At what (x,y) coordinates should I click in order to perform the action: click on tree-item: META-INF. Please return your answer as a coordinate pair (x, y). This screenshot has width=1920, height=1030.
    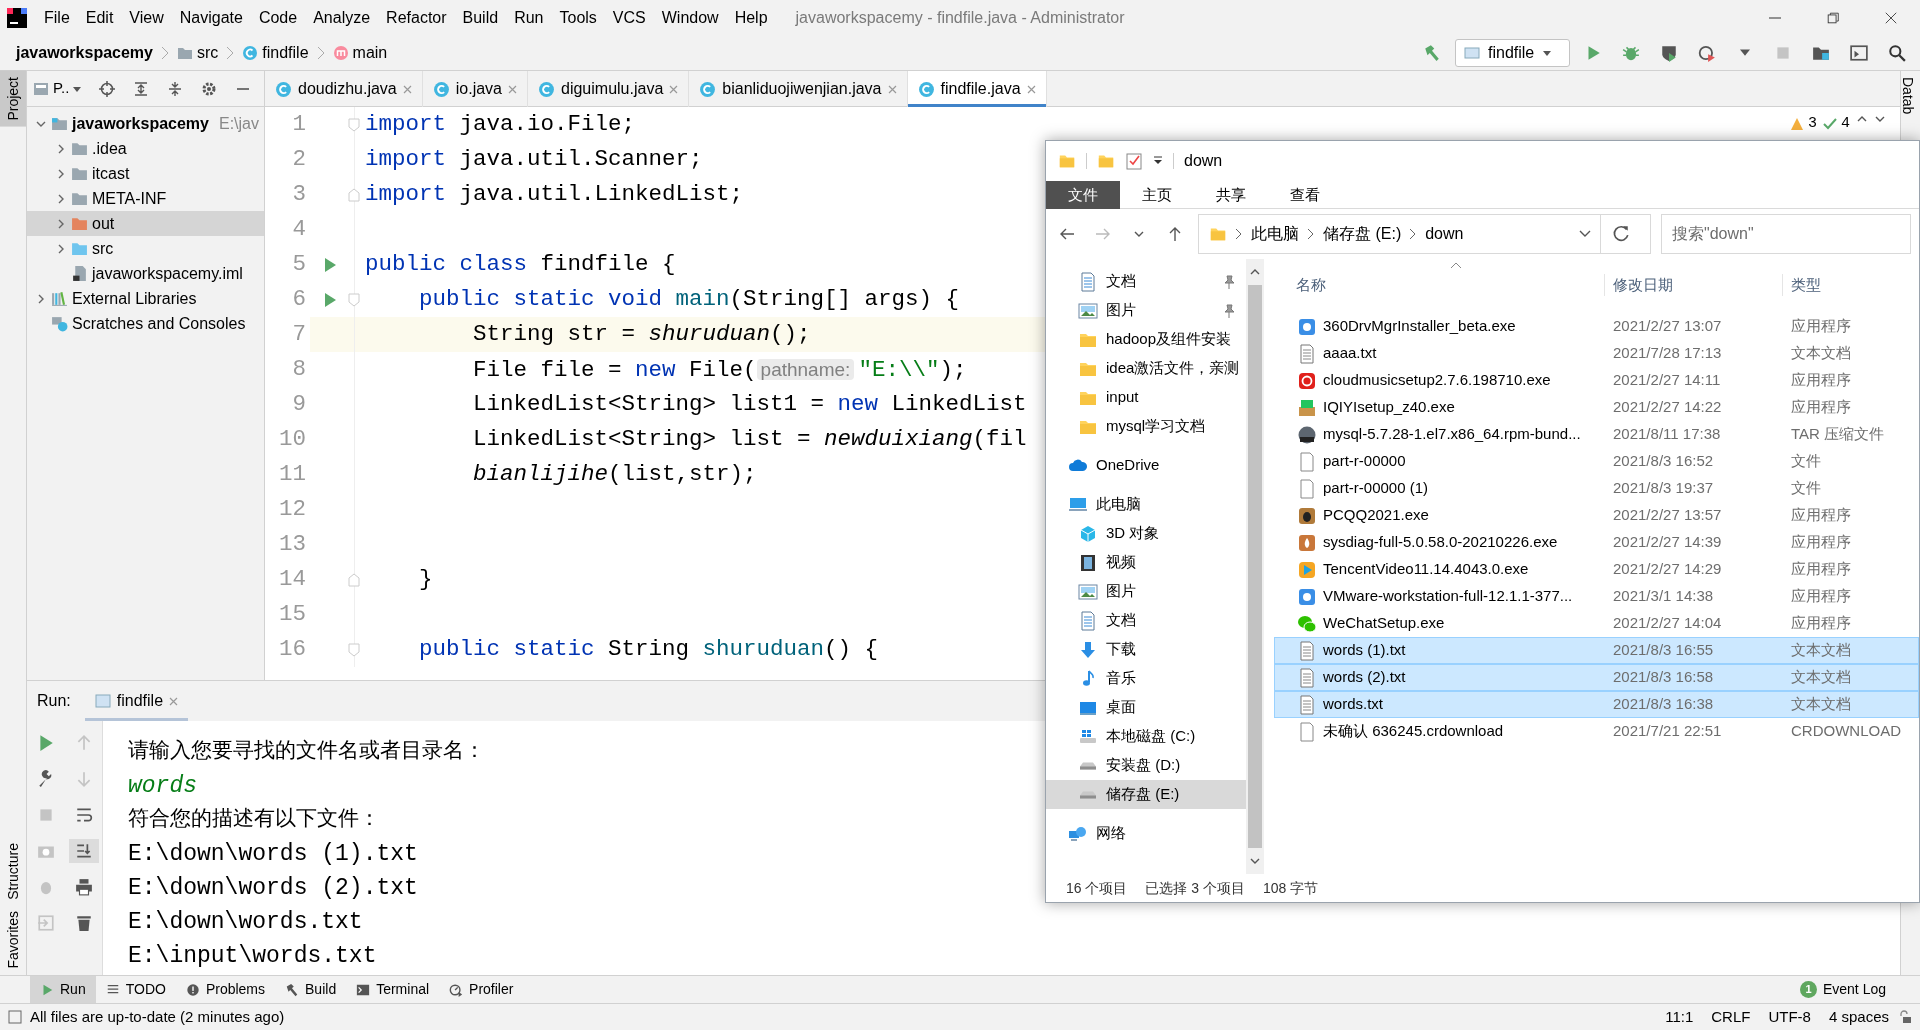
    Looking at the image, I should click on (145, 198).